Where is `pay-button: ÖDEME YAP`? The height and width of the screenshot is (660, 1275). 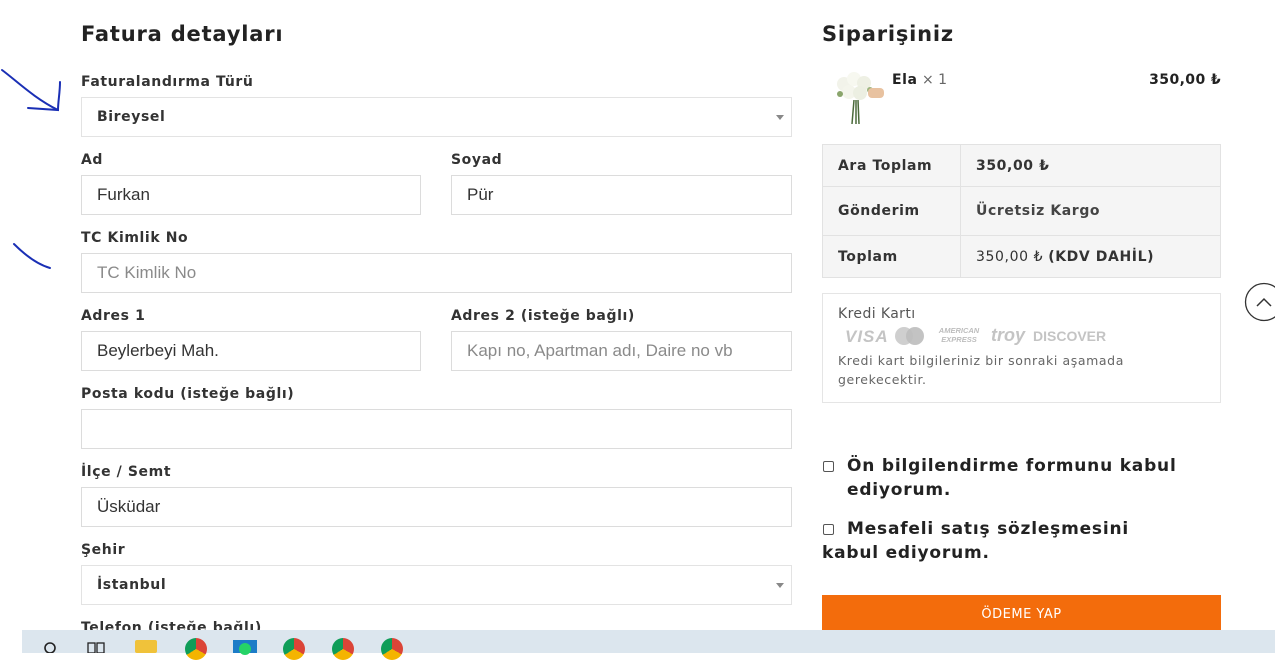 pay-button: ÖDEME YAP is located at coordinates (1021, 615).